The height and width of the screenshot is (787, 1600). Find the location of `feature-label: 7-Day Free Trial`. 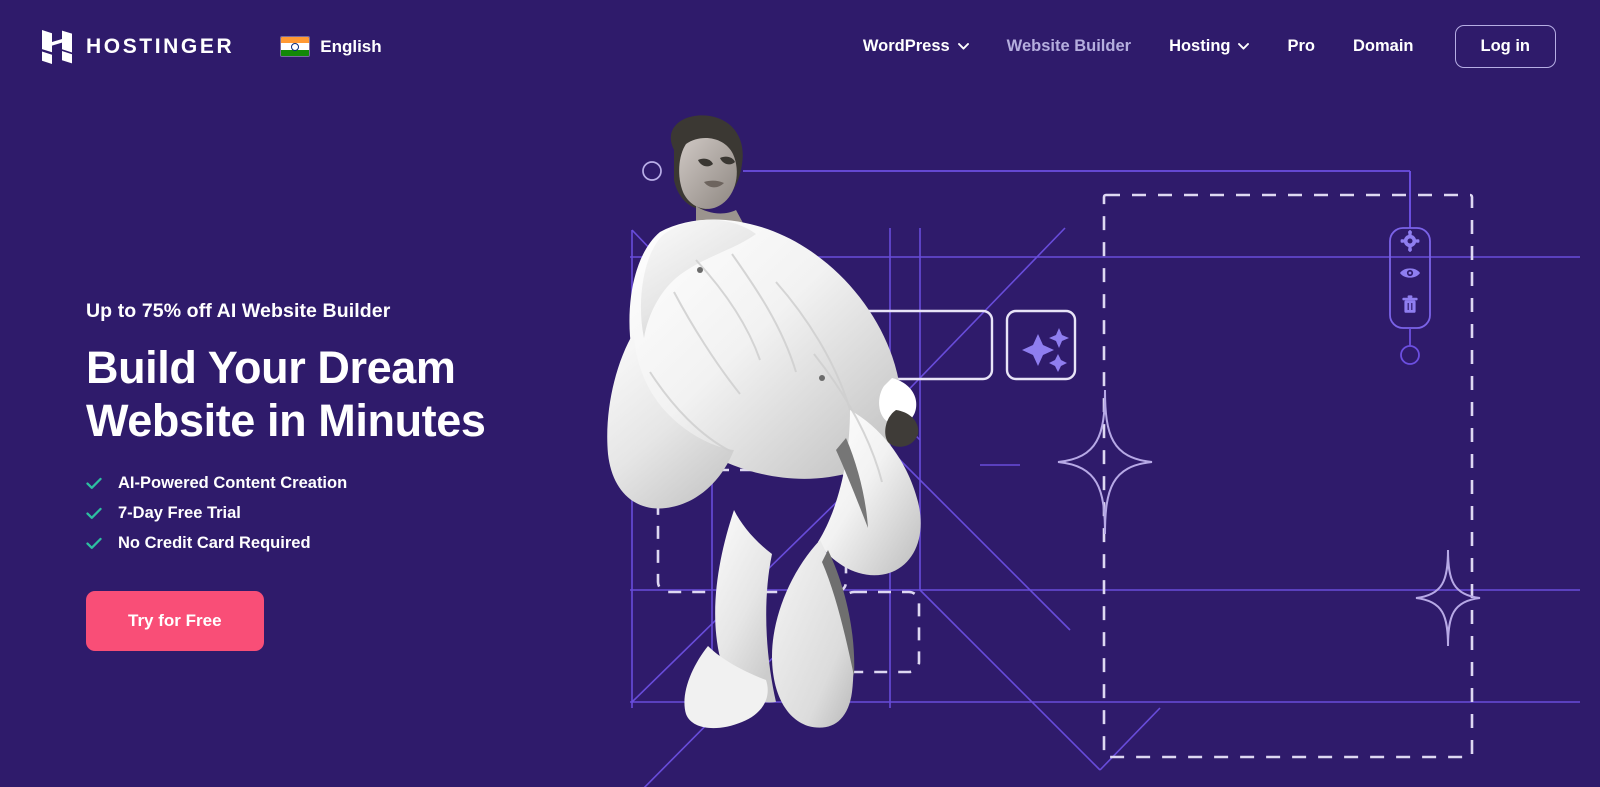

feature-label: 7-Day Free Trial is located at coordinates (179, 513).